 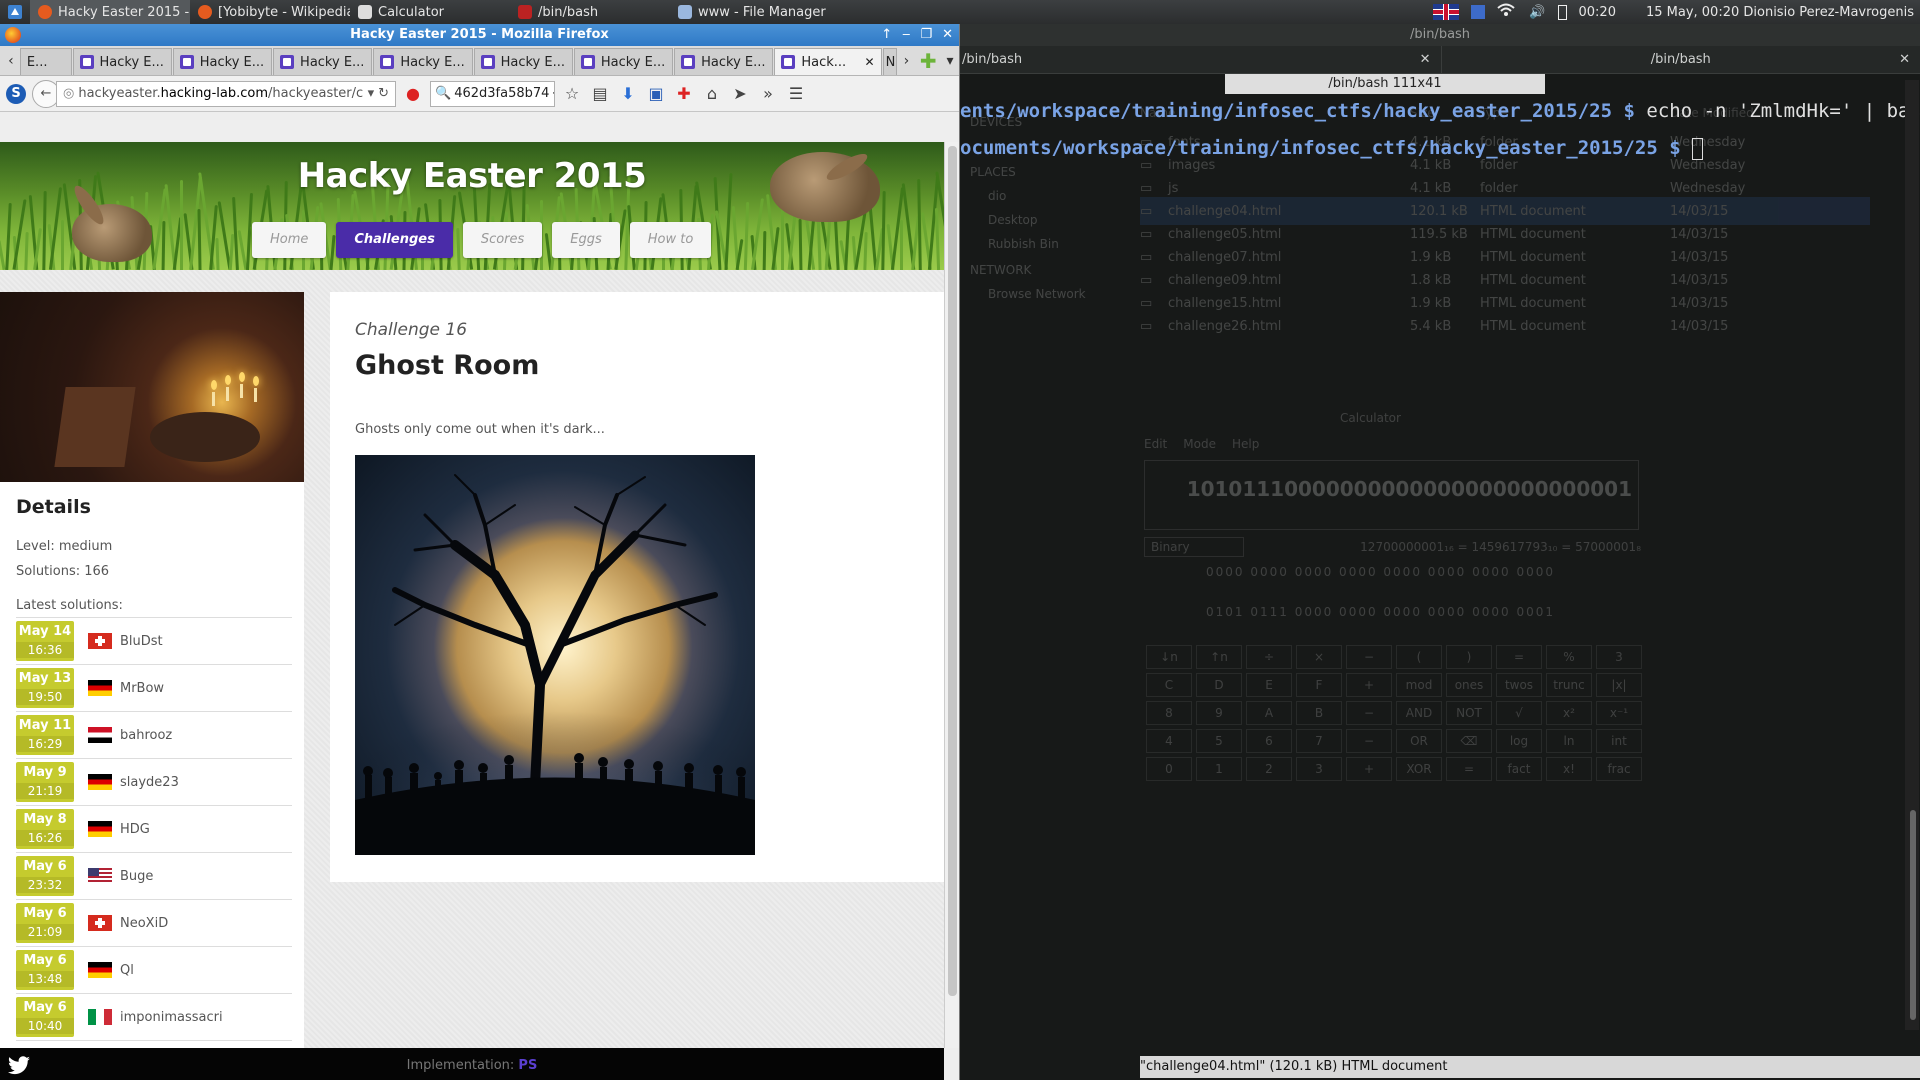 I want to click on browser-tab: N, so click(x=889, y=61).